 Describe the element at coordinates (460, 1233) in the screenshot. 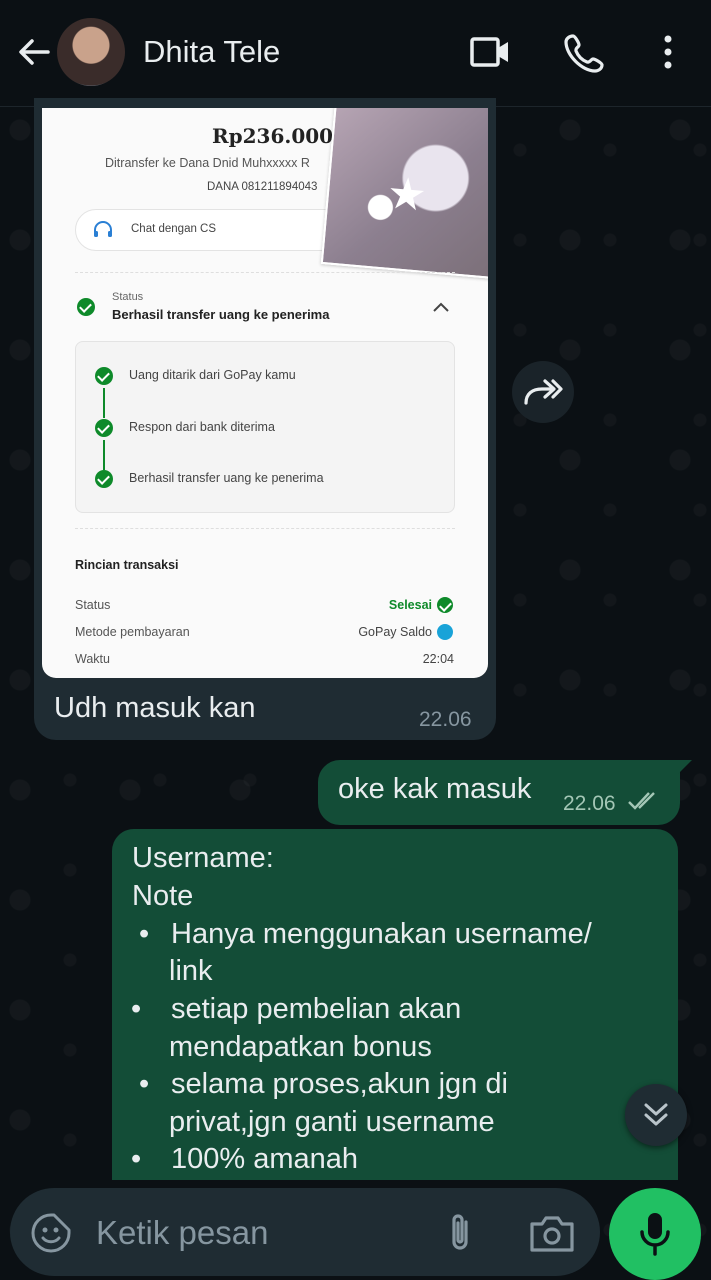

I see `attachment-icon` at that location.